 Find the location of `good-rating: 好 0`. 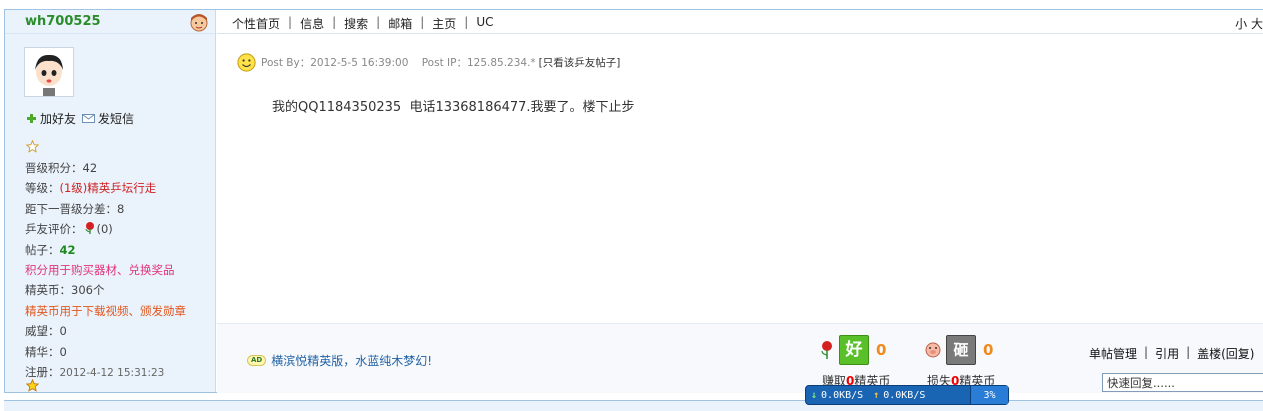

good-rating: 好 0 is located at coordinates (852, 350).